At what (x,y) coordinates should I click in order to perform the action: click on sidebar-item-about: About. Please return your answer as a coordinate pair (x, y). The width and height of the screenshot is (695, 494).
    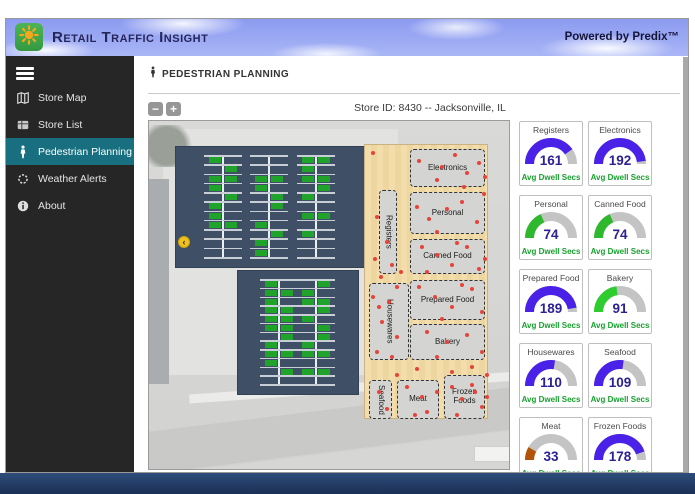
    Looking at the image, I should click on (69, 205).